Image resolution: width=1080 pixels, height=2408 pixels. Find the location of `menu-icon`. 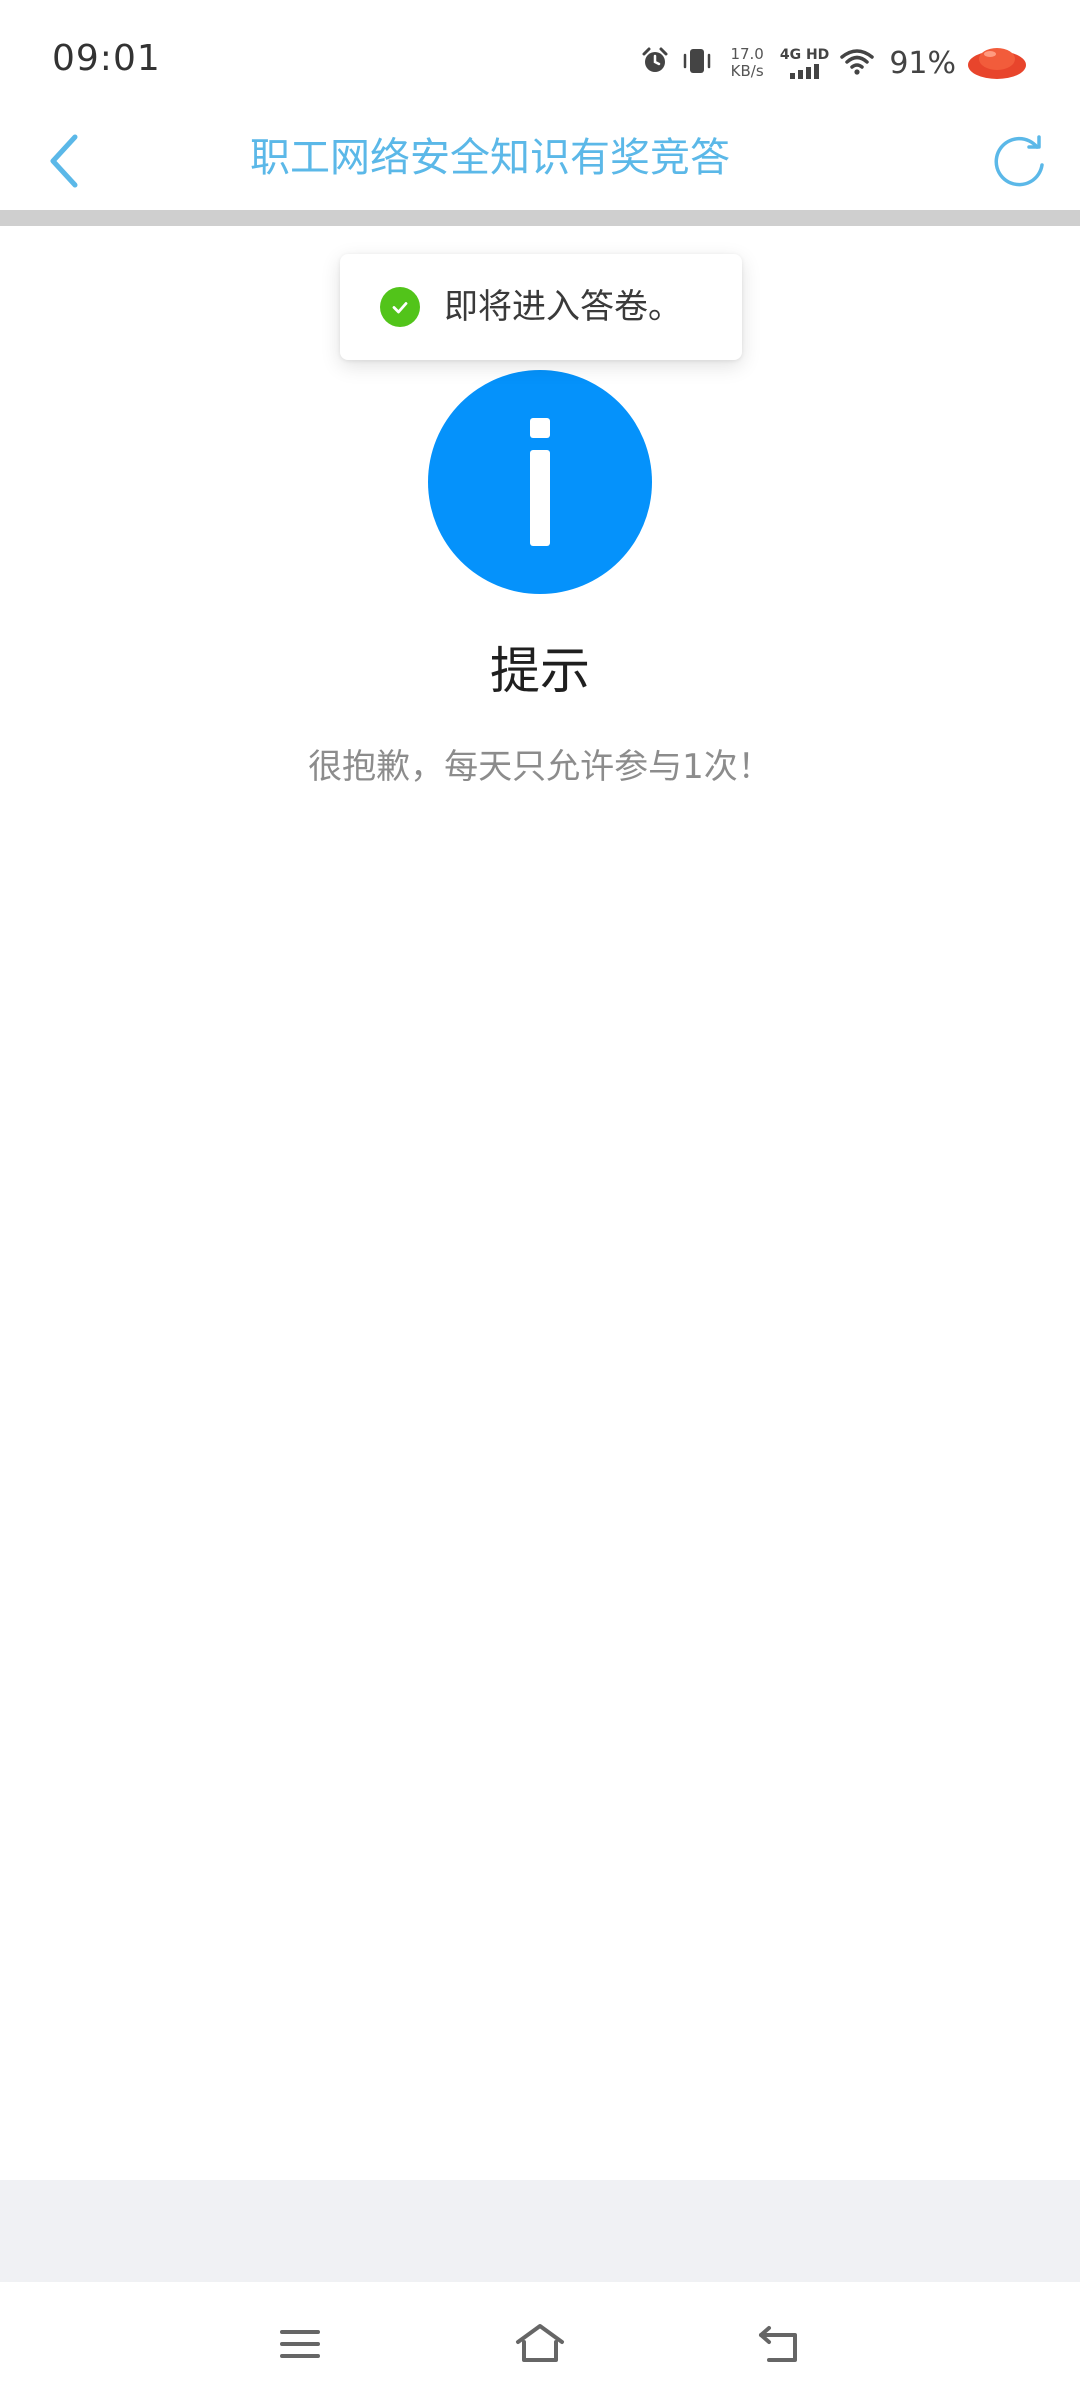

menu-icon is located at coordinates (300, 2344).